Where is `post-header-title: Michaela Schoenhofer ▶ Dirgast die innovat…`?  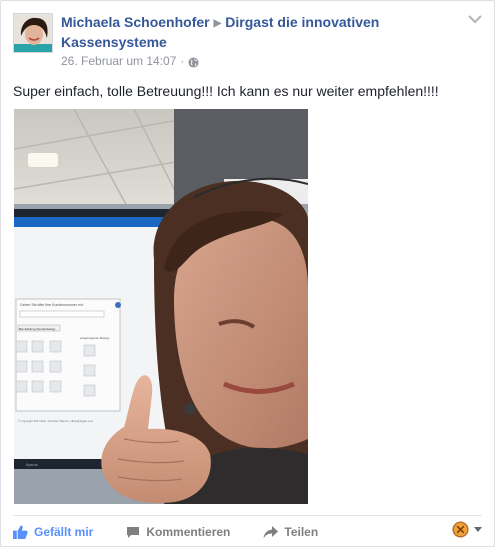 post-header-title: Michaela Schoenhofer ▶ Dirgast die innovat… is located at coordinates (241, 32).